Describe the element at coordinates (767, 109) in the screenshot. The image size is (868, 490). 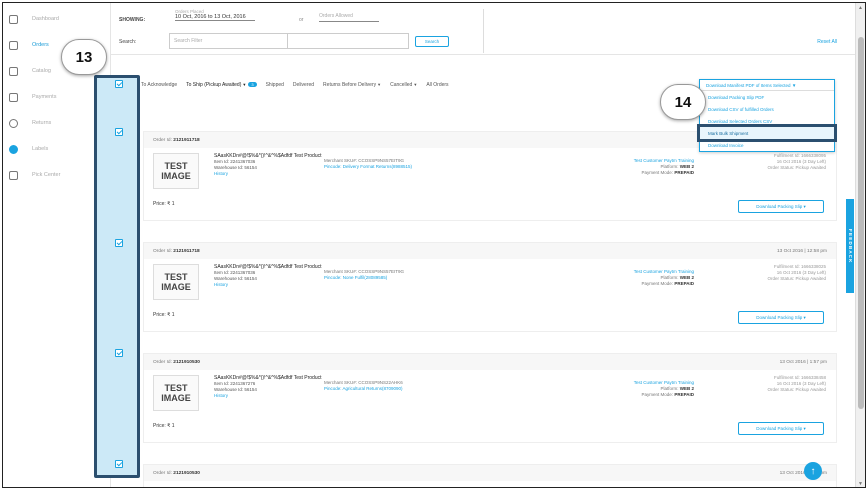
I see `menu-item-download-csv-fulfilled: Download CSV of fulfilled Orders` at that location.